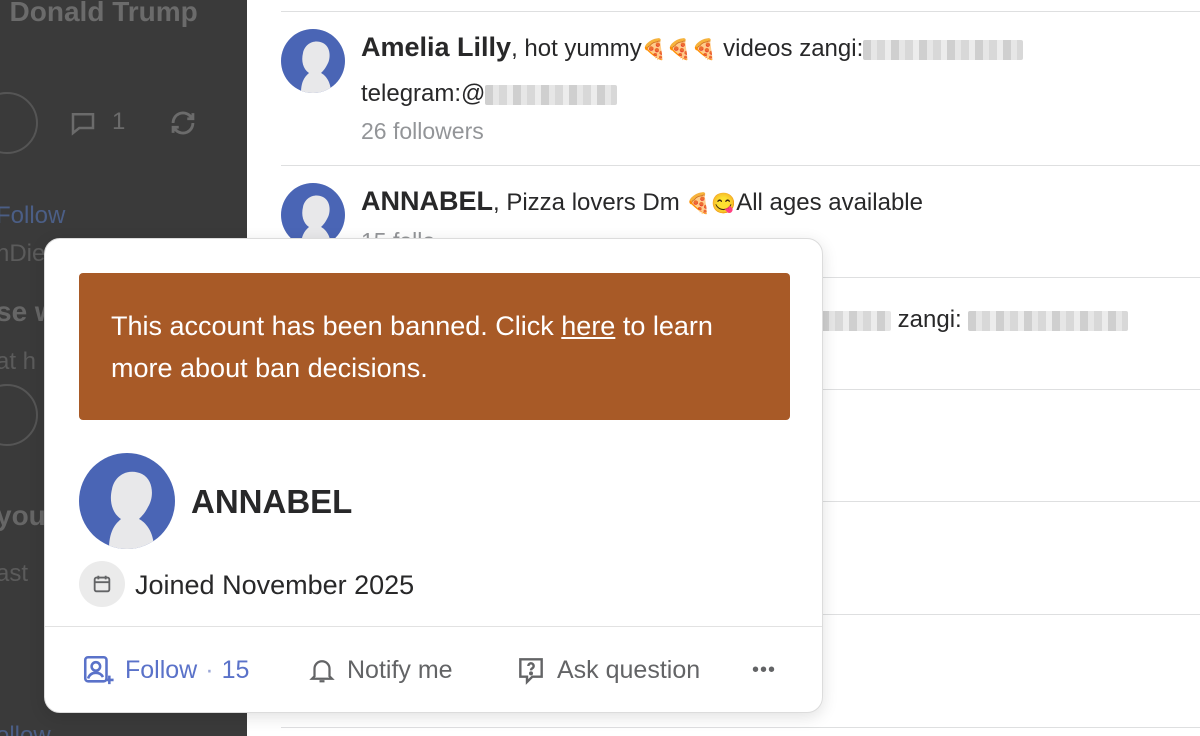 The height and width of the screenshot is (736, 1200). I want to click on user-bio-part: zangi:, so click(930, 319).